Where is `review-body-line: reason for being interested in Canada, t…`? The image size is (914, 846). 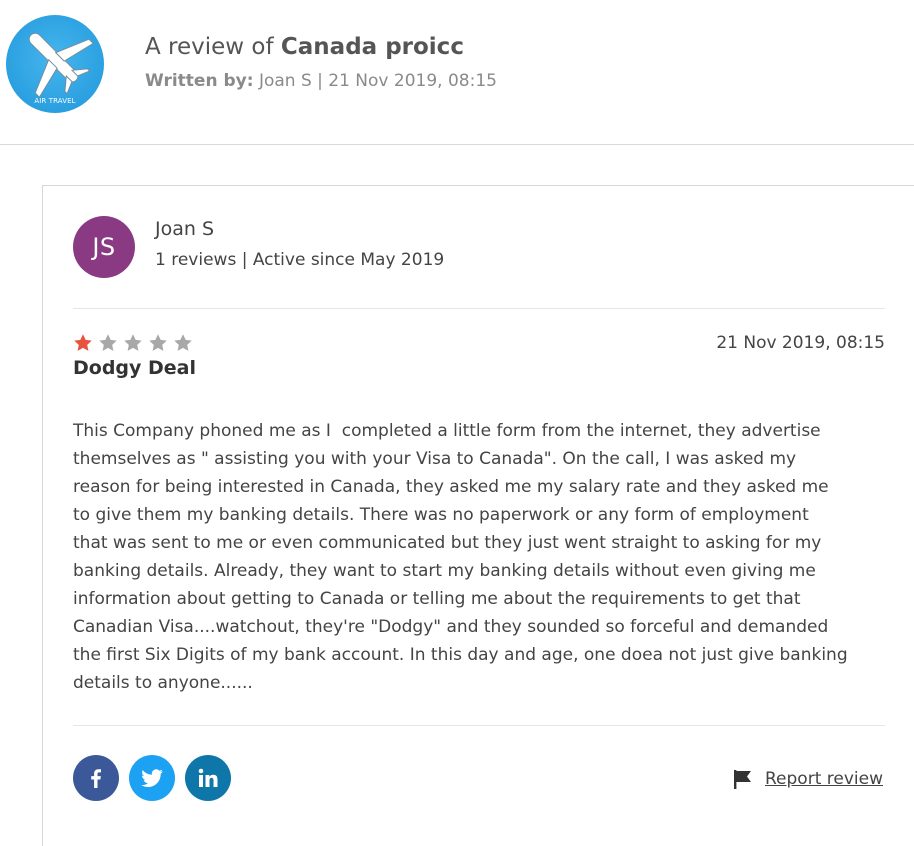
review-body-line: reason for being interested in Canada, t… is located at coordinates (451, 487).